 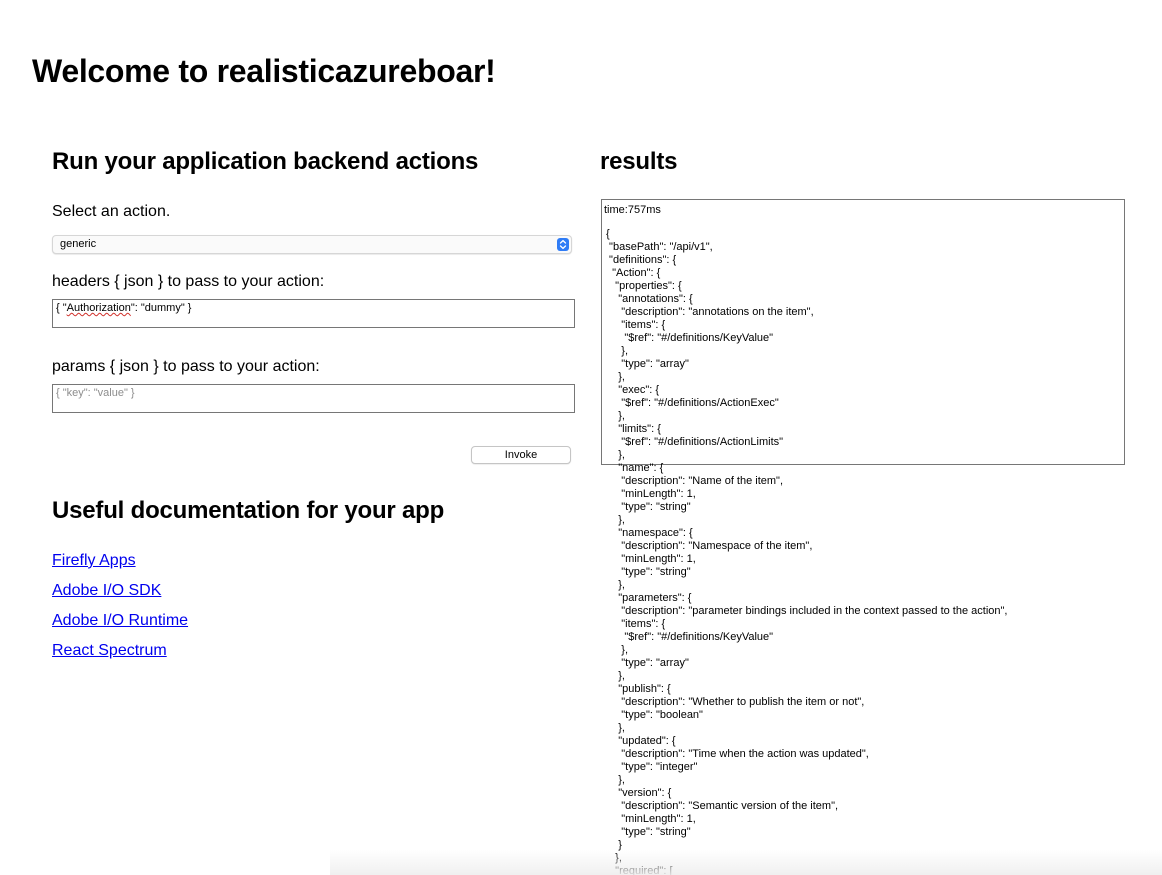 I want to click on action-select-value: generic, so click(x=78, y=244).